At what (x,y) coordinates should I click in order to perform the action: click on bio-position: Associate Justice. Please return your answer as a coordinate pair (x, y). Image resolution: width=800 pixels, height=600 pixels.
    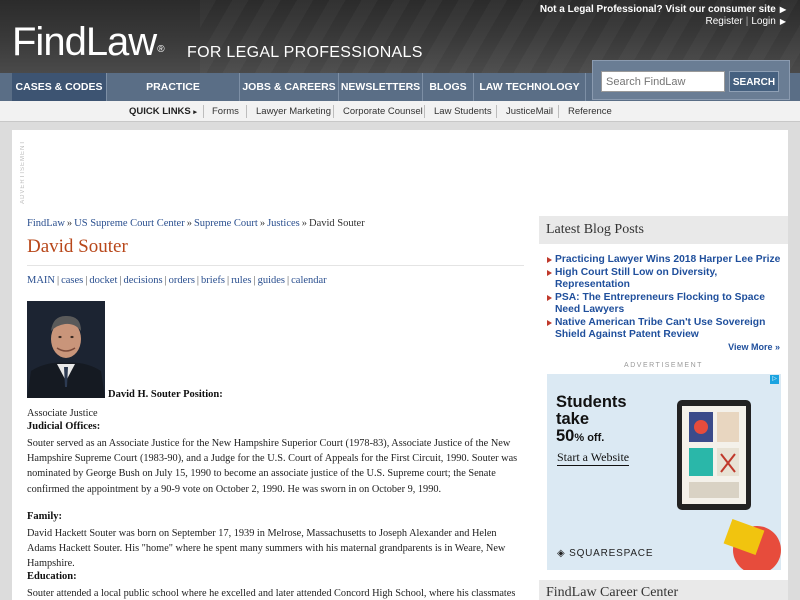
    Looking at the image, I should click on (62, 413).